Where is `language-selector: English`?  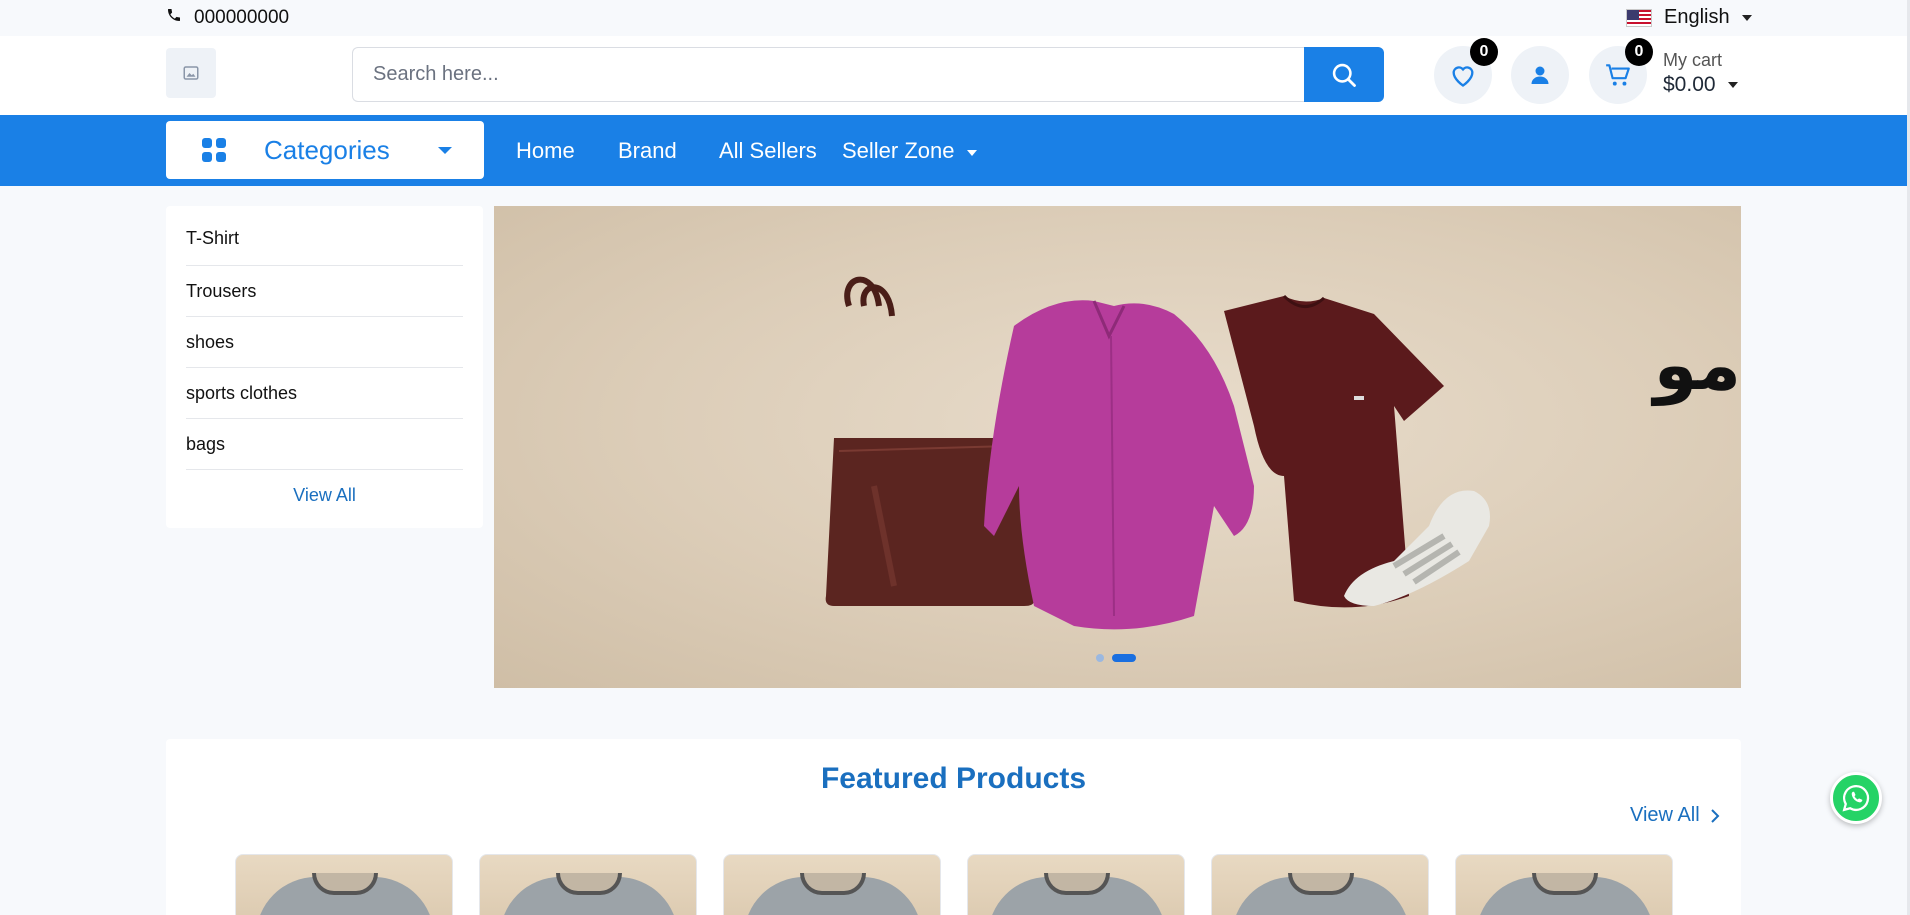 language-selector: English is located at coordinates (1689, 17).